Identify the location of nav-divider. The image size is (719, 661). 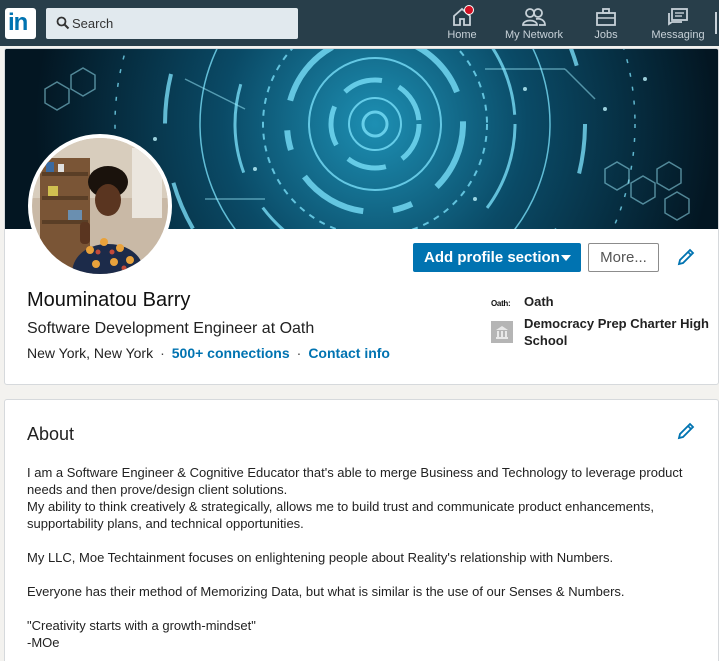
(716, 23).